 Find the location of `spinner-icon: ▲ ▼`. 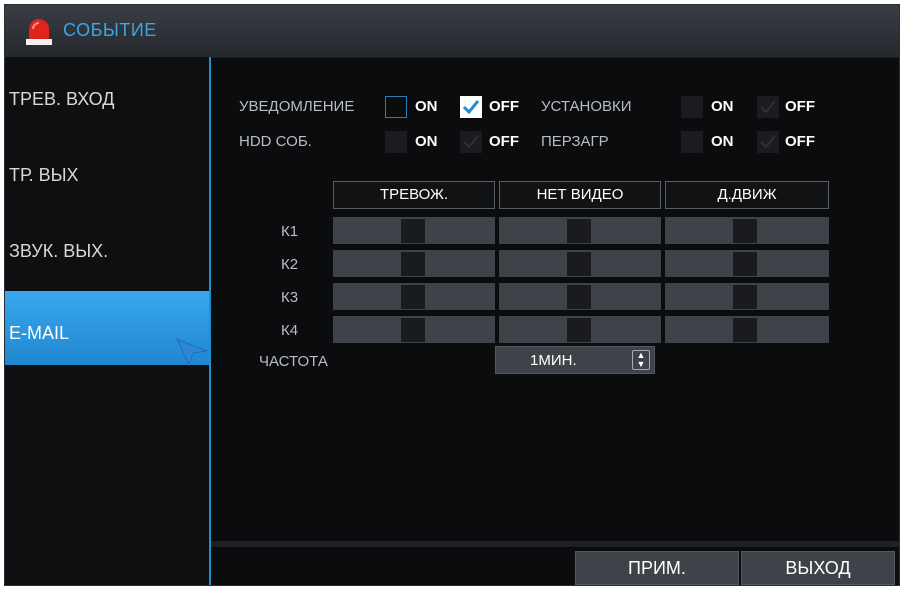

spinner-icon: ▲ ▼ is located at coordinates (641, 360).